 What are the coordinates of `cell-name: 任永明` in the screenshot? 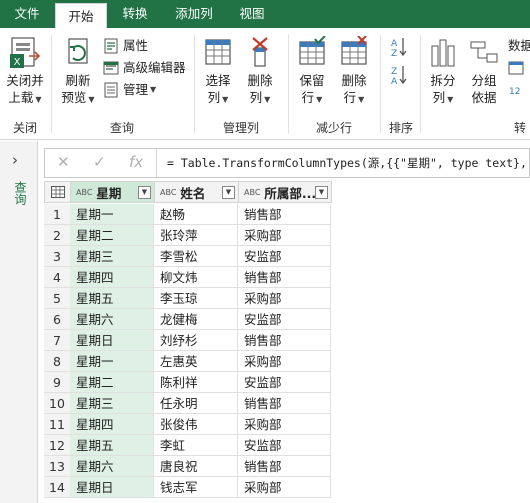 It's located at (196, 403).